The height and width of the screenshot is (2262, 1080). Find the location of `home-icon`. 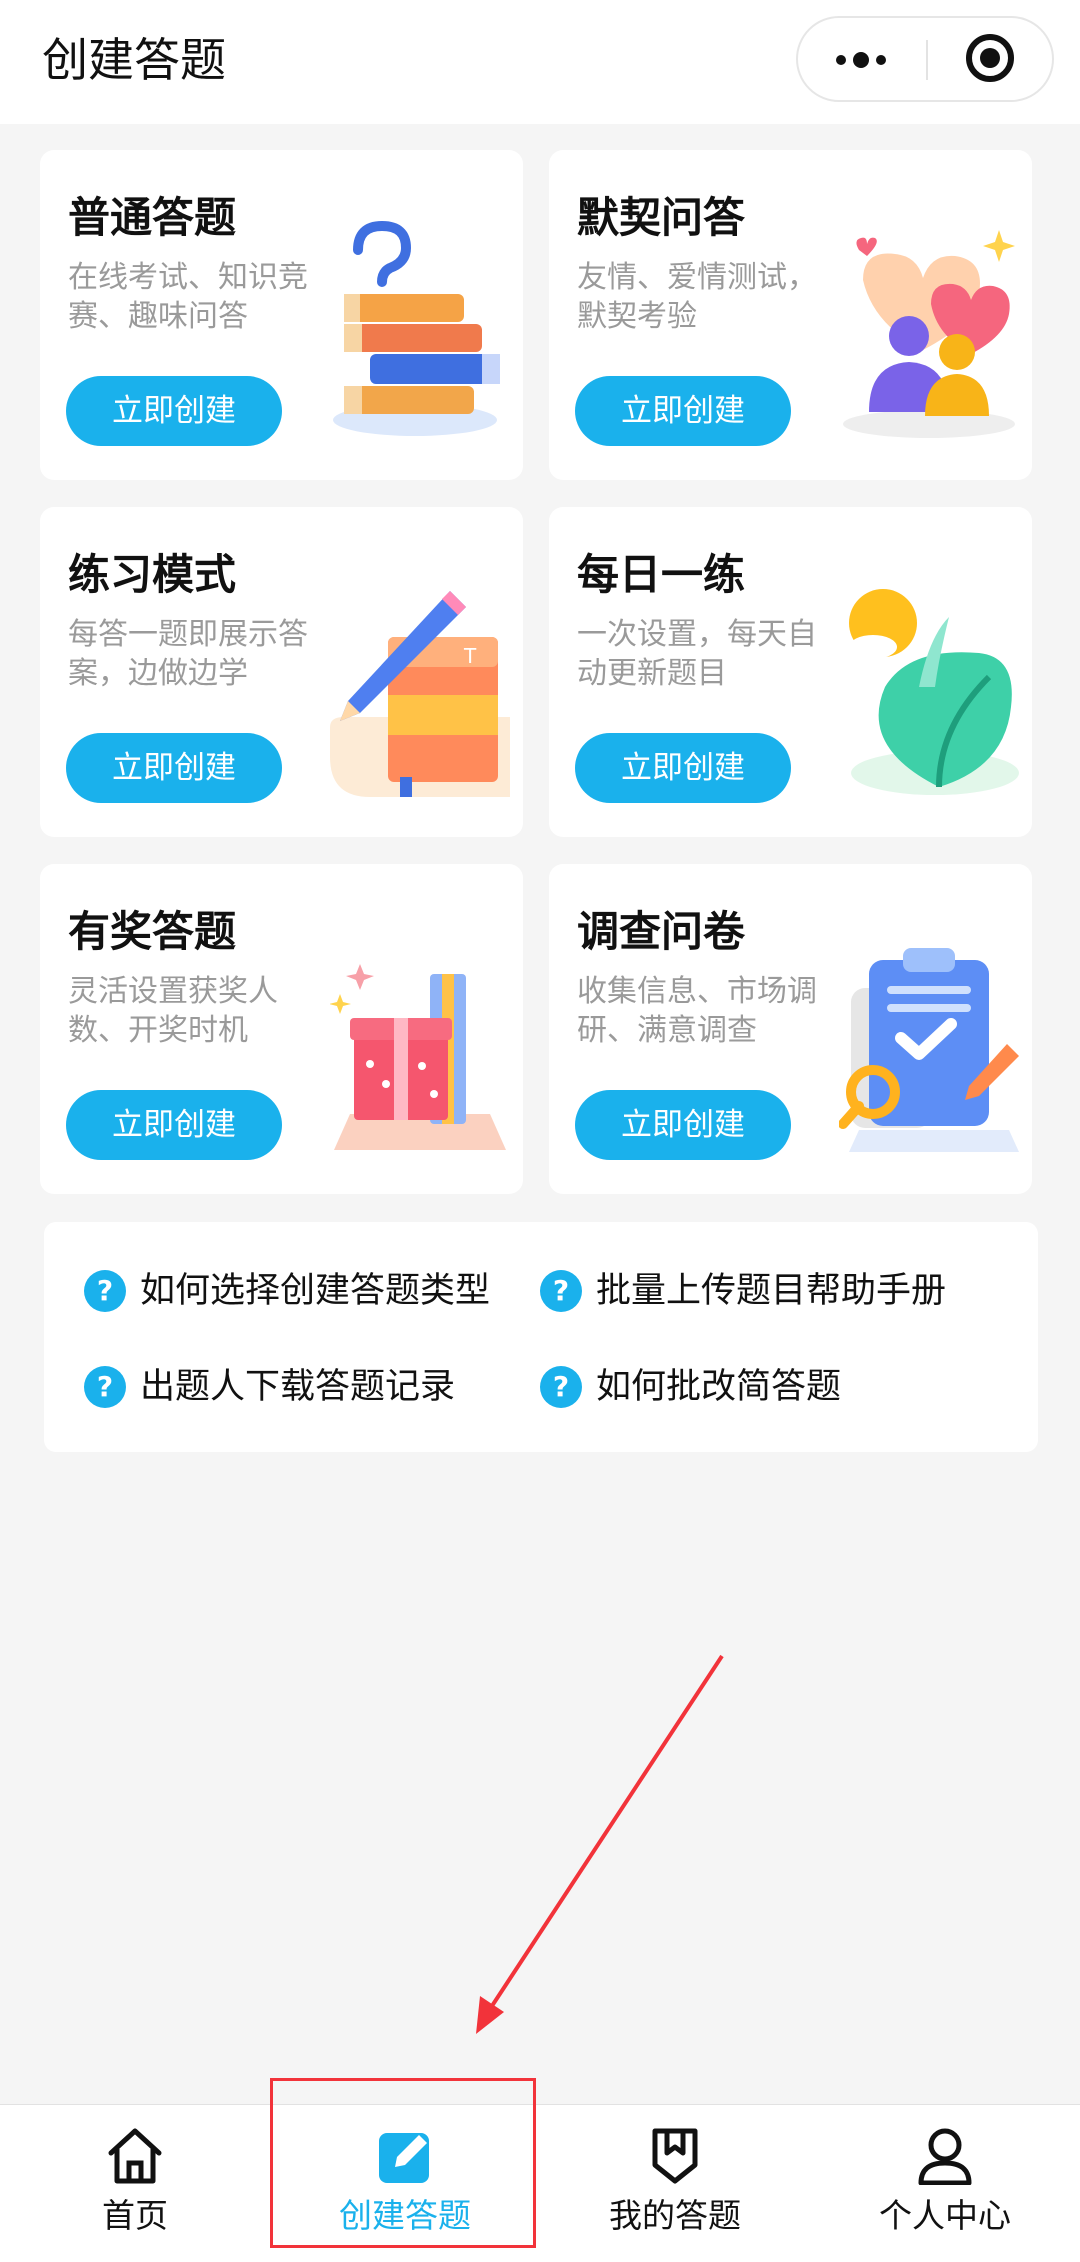

home-icon is located at coordinates (135, 2156).